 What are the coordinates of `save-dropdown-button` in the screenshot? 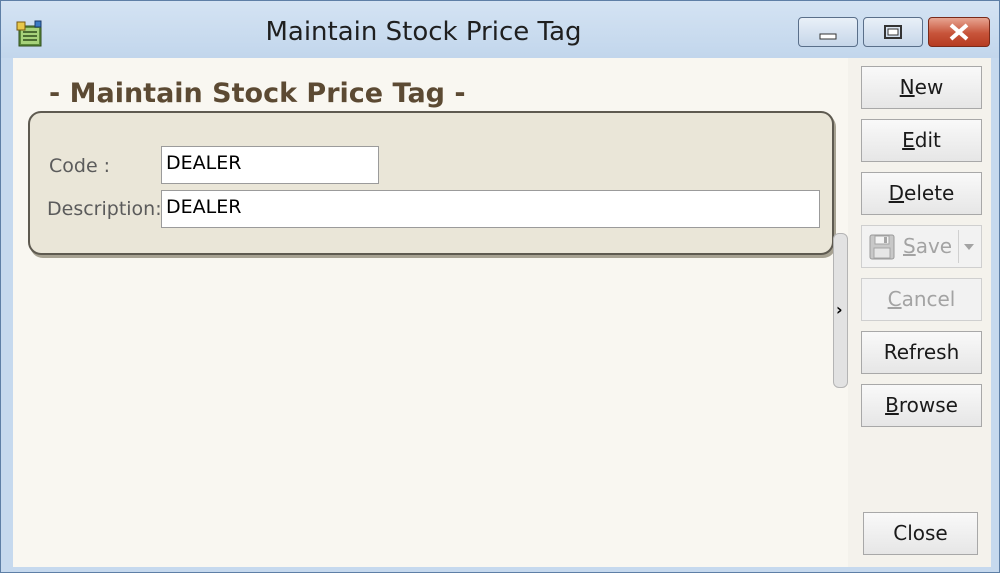 It's located at (970, 246).